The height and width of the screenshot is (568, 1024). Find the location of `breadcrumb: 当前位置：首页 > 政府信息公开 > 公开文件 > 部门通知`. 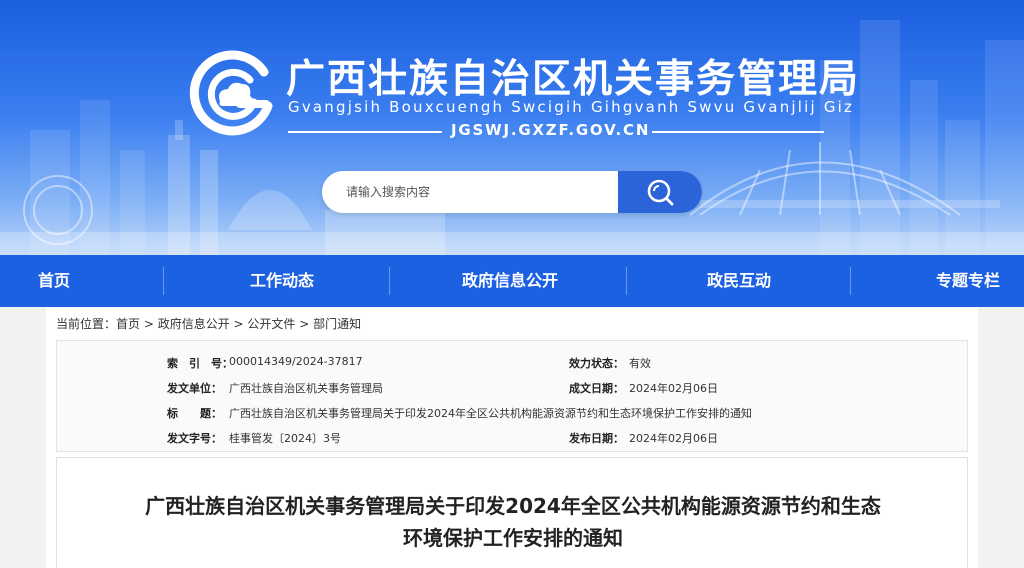

breadcrumb: 当前位置：首页 > 政府信息公开 > 公开文件 > 部门通知 is located at coordinates (208, 323).